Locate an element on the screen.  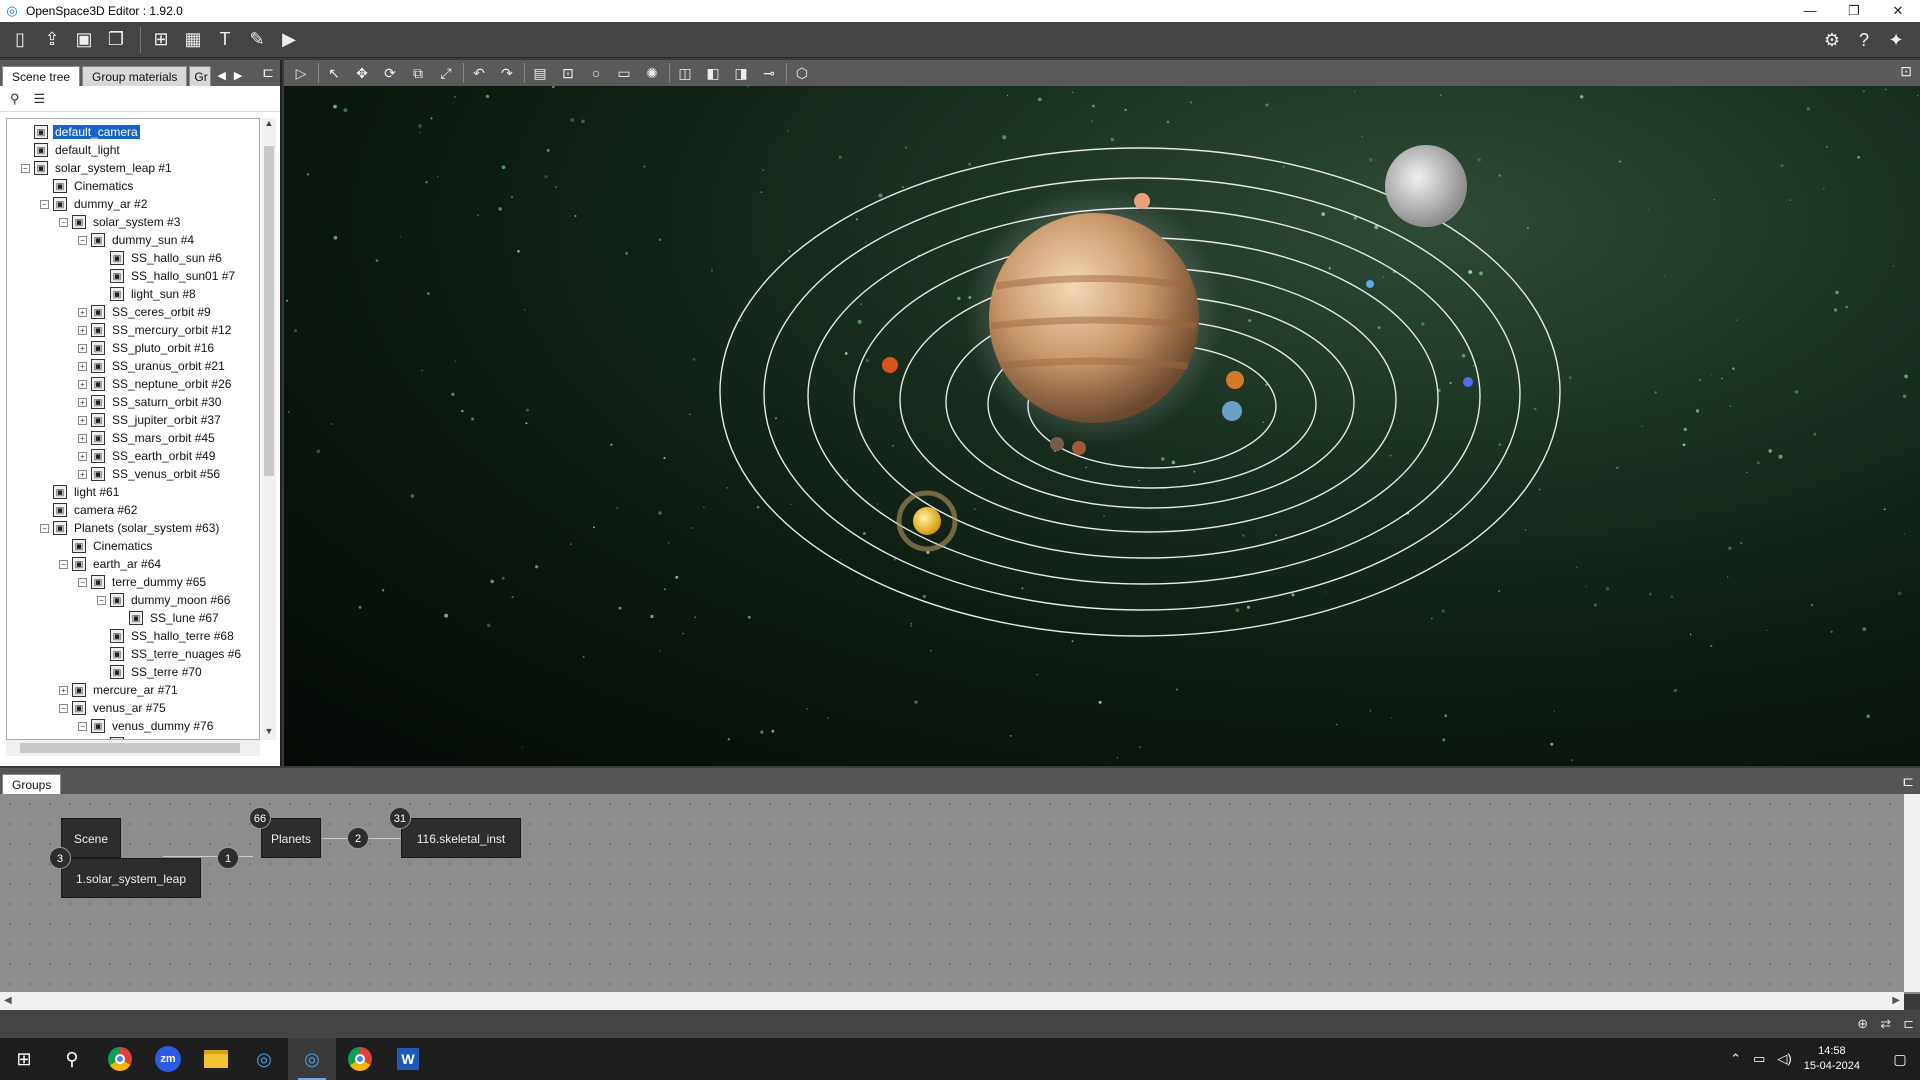
scroll-down-icon: ▼ is located at coordinates (269, 733).